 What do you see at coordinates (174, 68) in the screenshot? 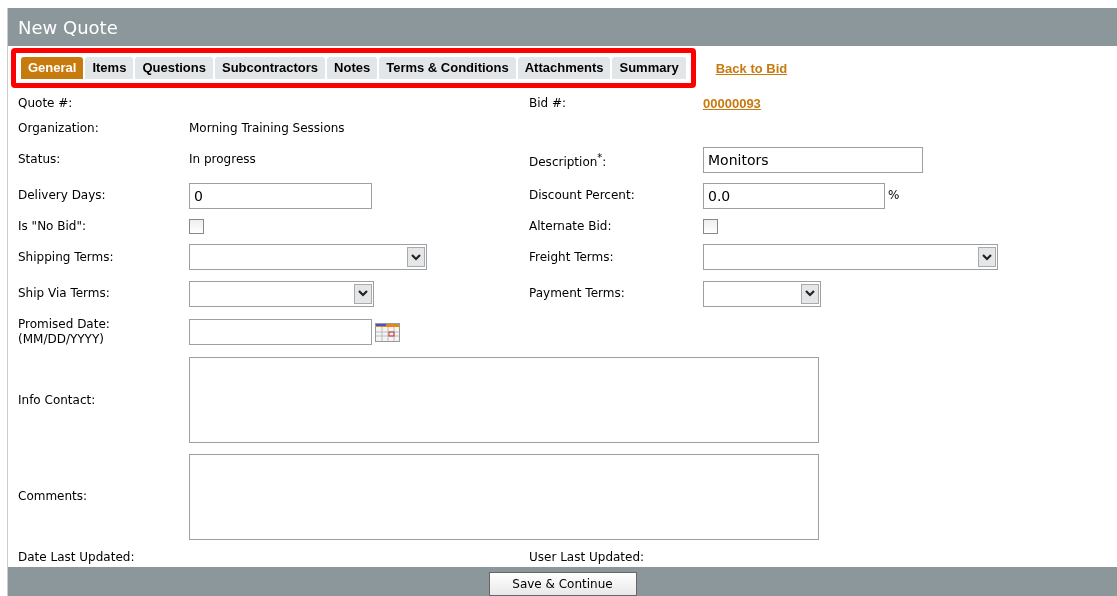
I see `tab: Questions` at bounding box center [174, 68].